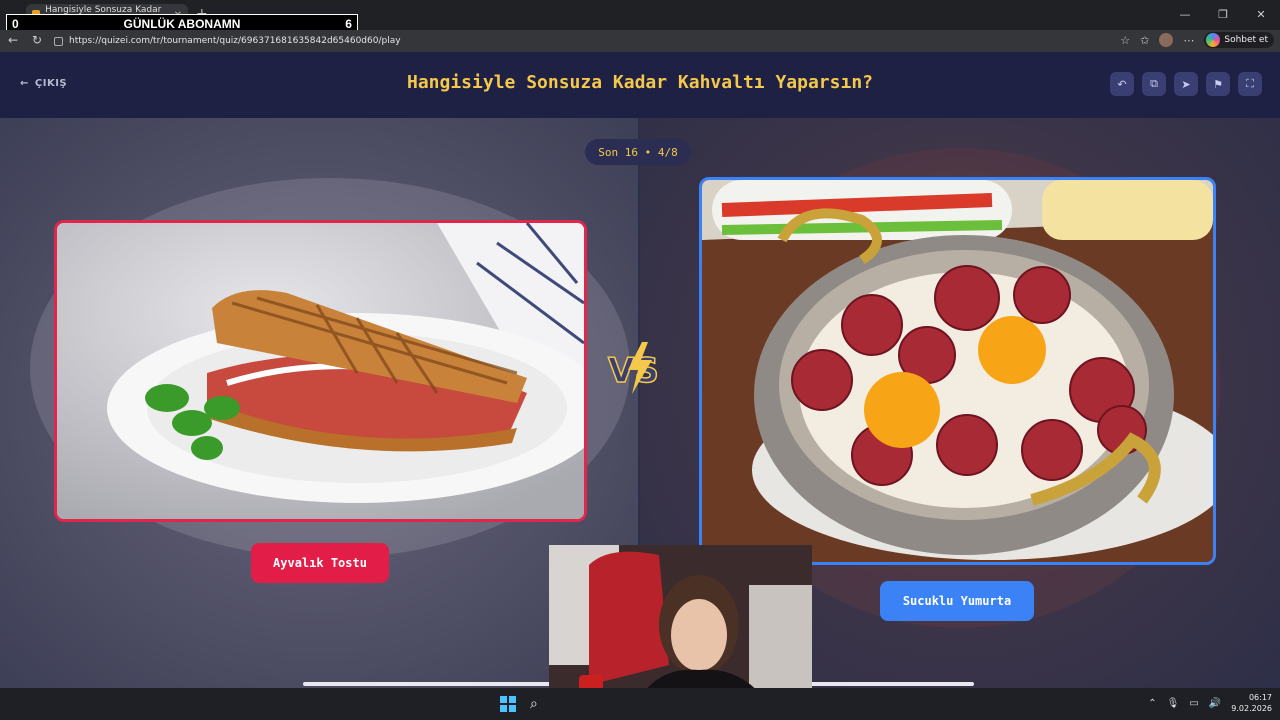 The height and width of the screenshot is (720, 1280). I want to click on clock-time: 06:17, so click(1260, 697).